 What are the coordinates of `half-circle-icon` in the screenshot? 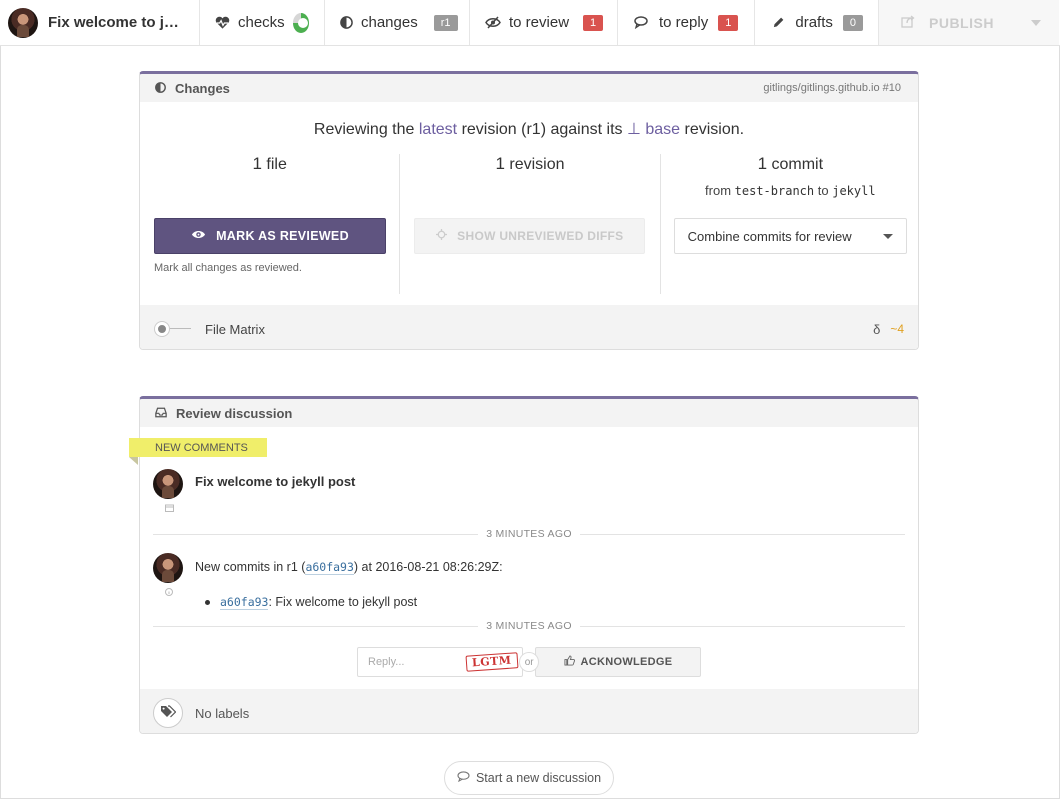 It's located at (160, 88).